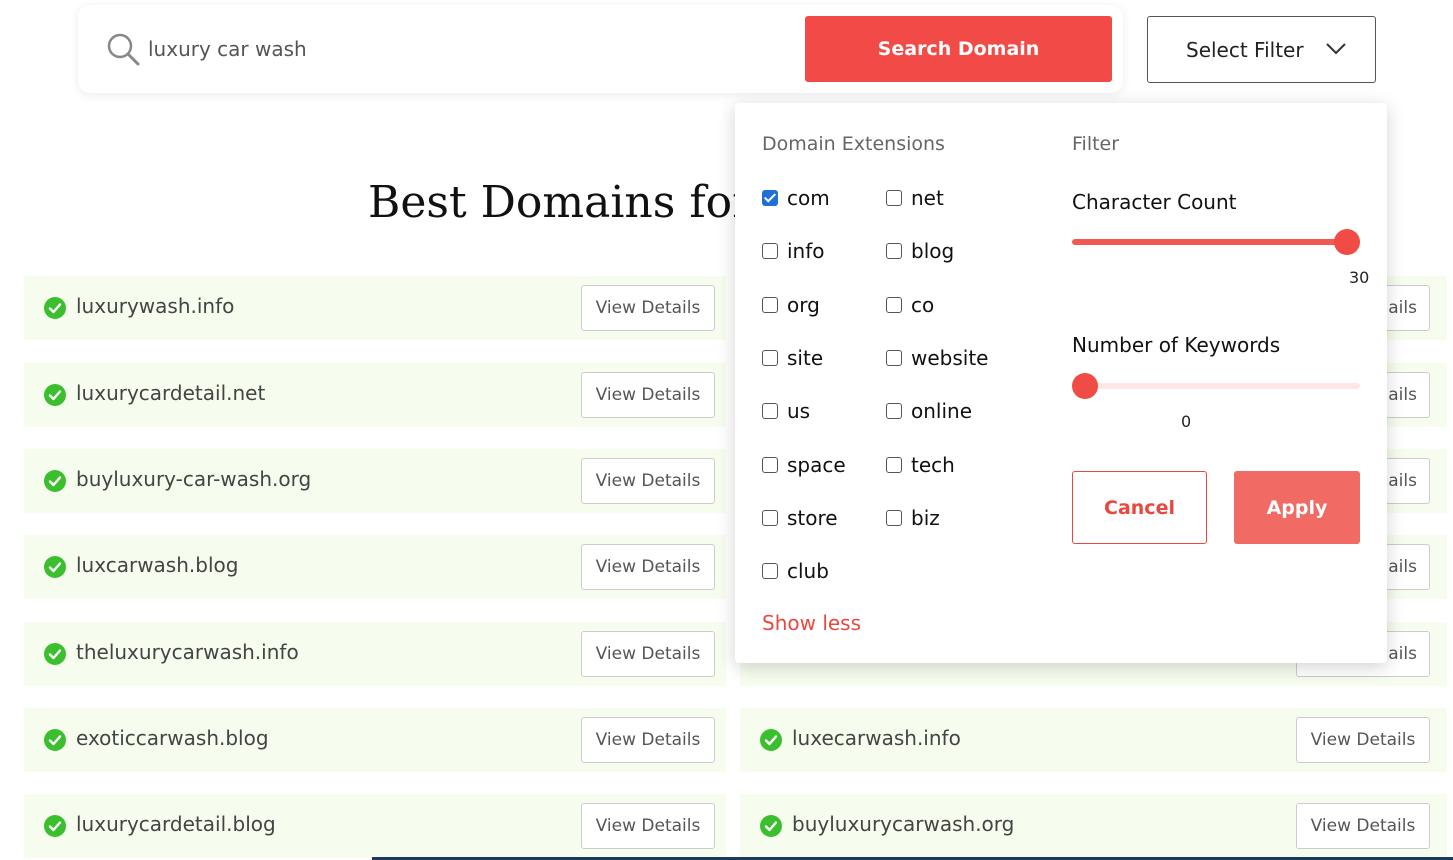 The image size is (1453, 860). I want to click on select-filter-label: Select Filter, so click(1245, 49).